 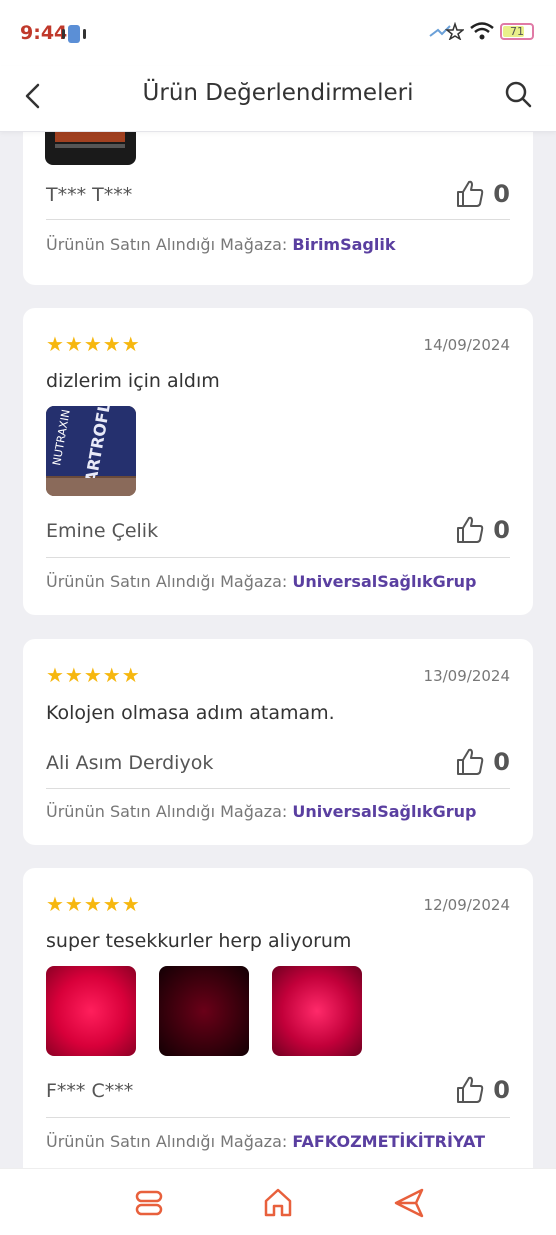 I want to click on app-header: Ürün Değerlendirmeleri, so click(x=278, y=99).